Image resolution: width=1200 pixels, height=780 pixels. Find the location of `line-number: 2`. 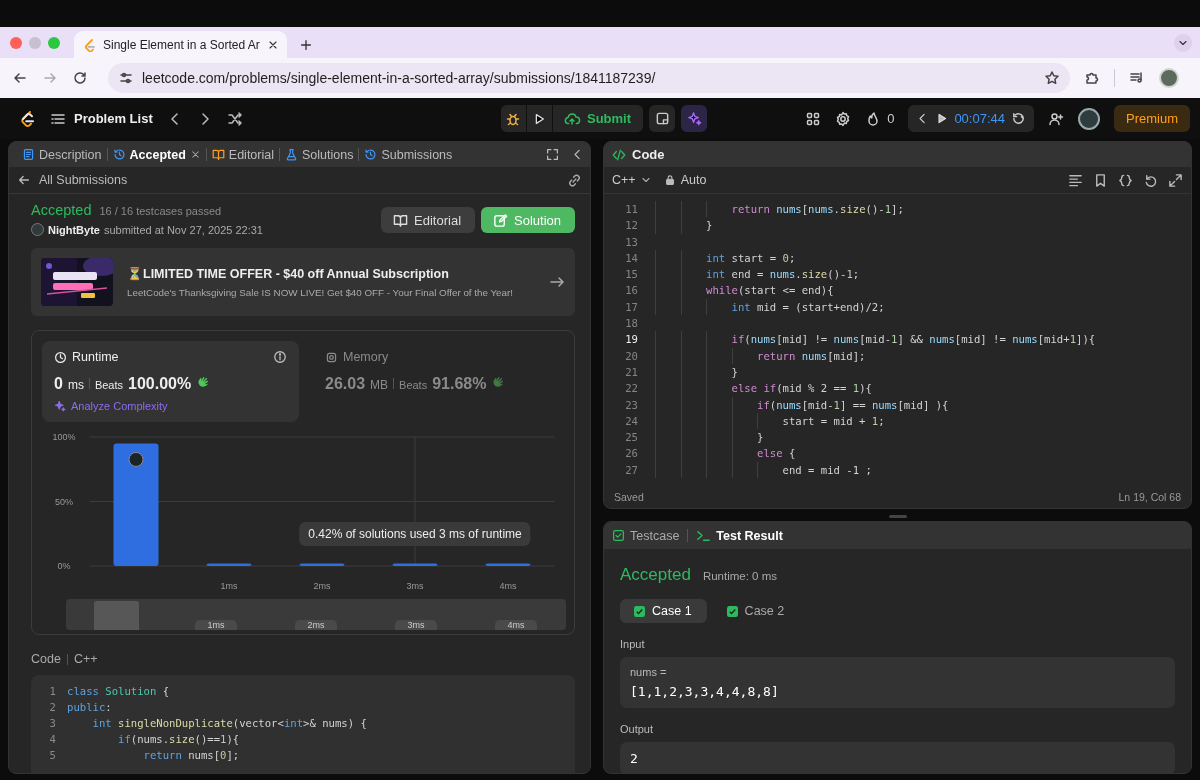

line-number: 2 is located at coordinates (52, 707).